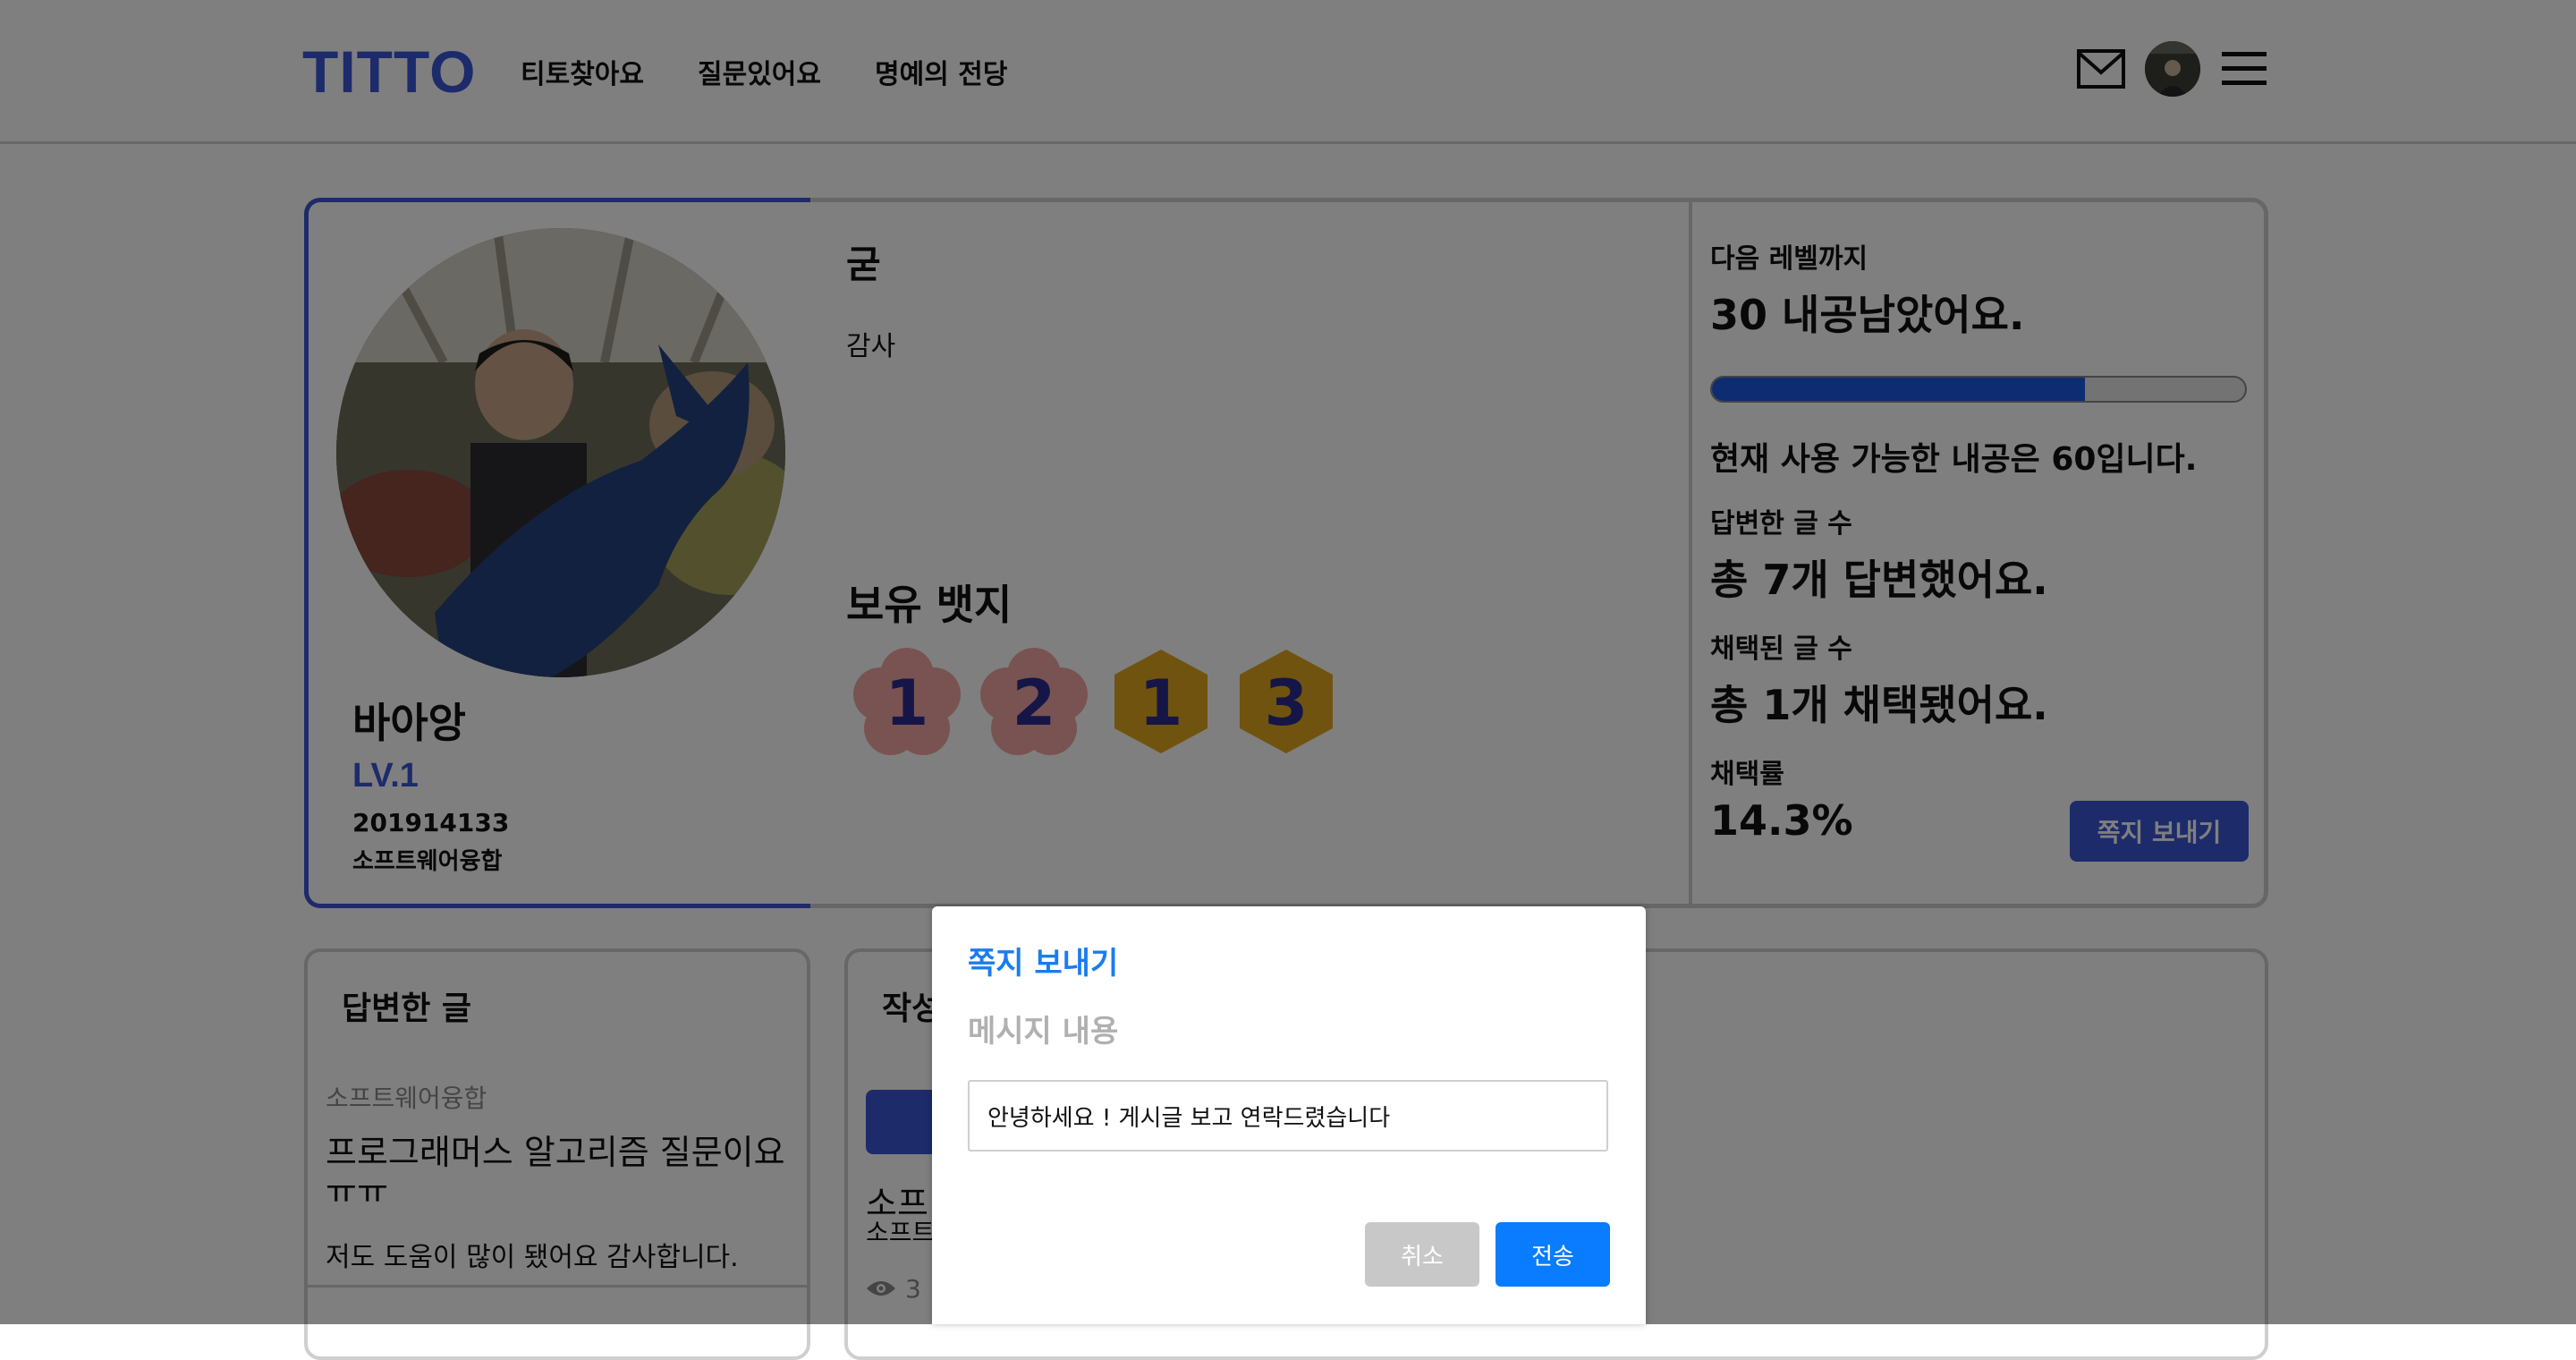 Image resolution: width=2576 pixels, height=1360 pixels. I want to click on send-button: 전송, so click(1553, 1254).